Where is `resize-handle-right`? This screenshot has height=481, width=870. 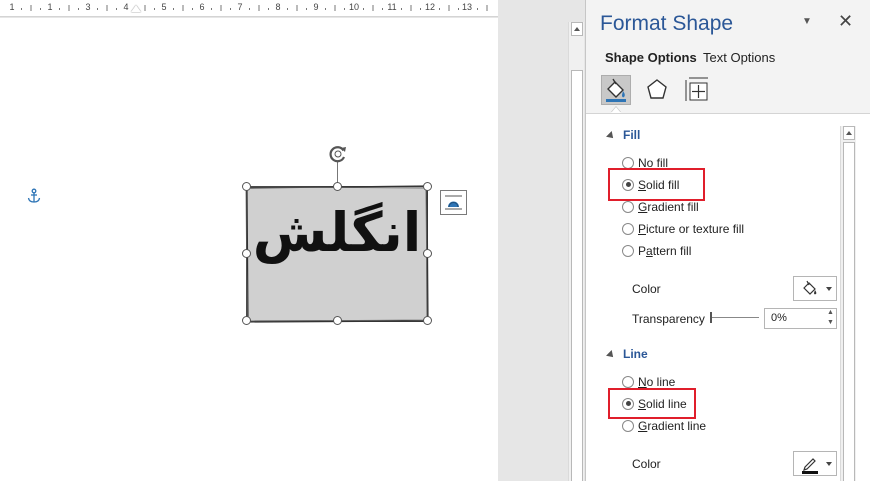
resize-handle-right is located at coordinates (427, 253).